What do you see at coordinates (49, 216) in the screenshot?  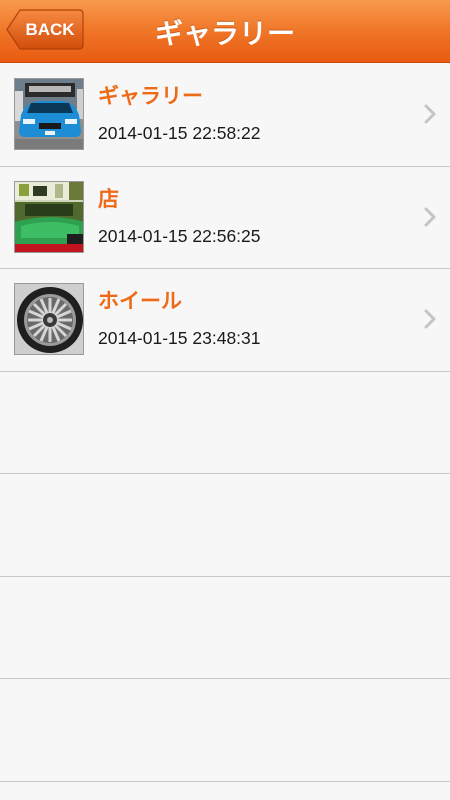 I see `shop-interior-thumbnail` at bounding box center [49, 216].